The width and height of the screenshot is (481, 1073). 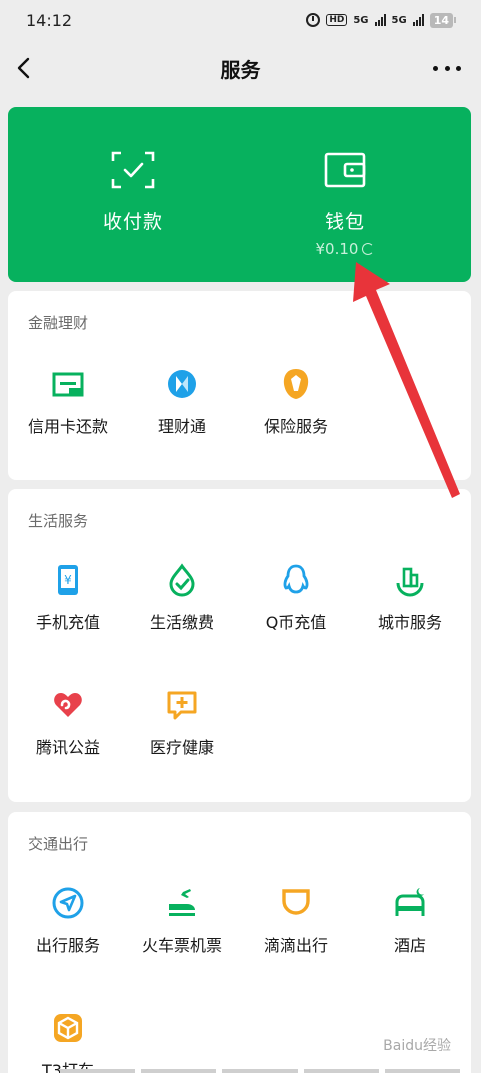 I want to click on charity-heart-icon, so click(x=68, y=705).